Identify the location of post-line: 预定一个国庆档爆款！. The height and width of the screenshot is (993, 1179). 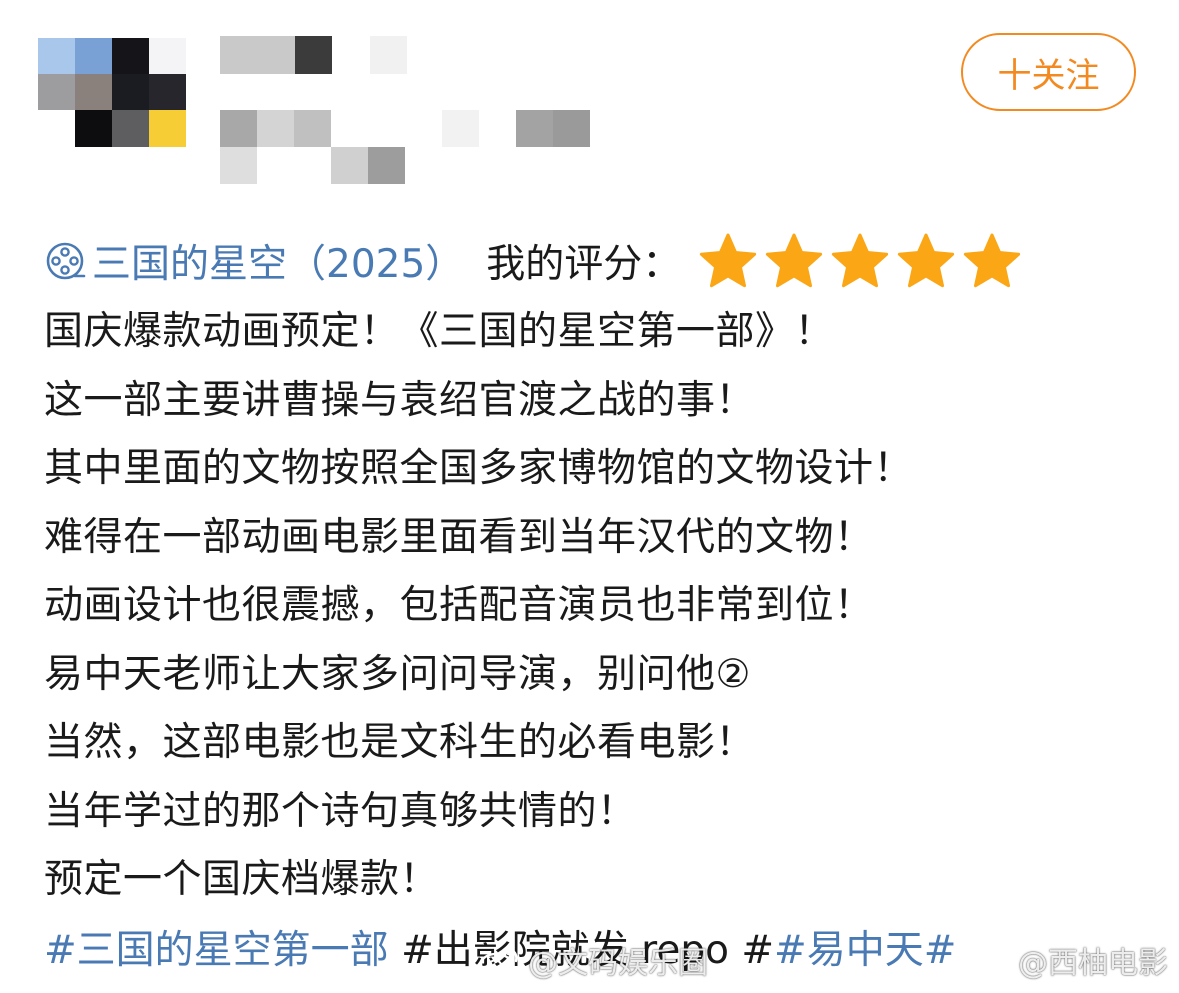
(242, 879).